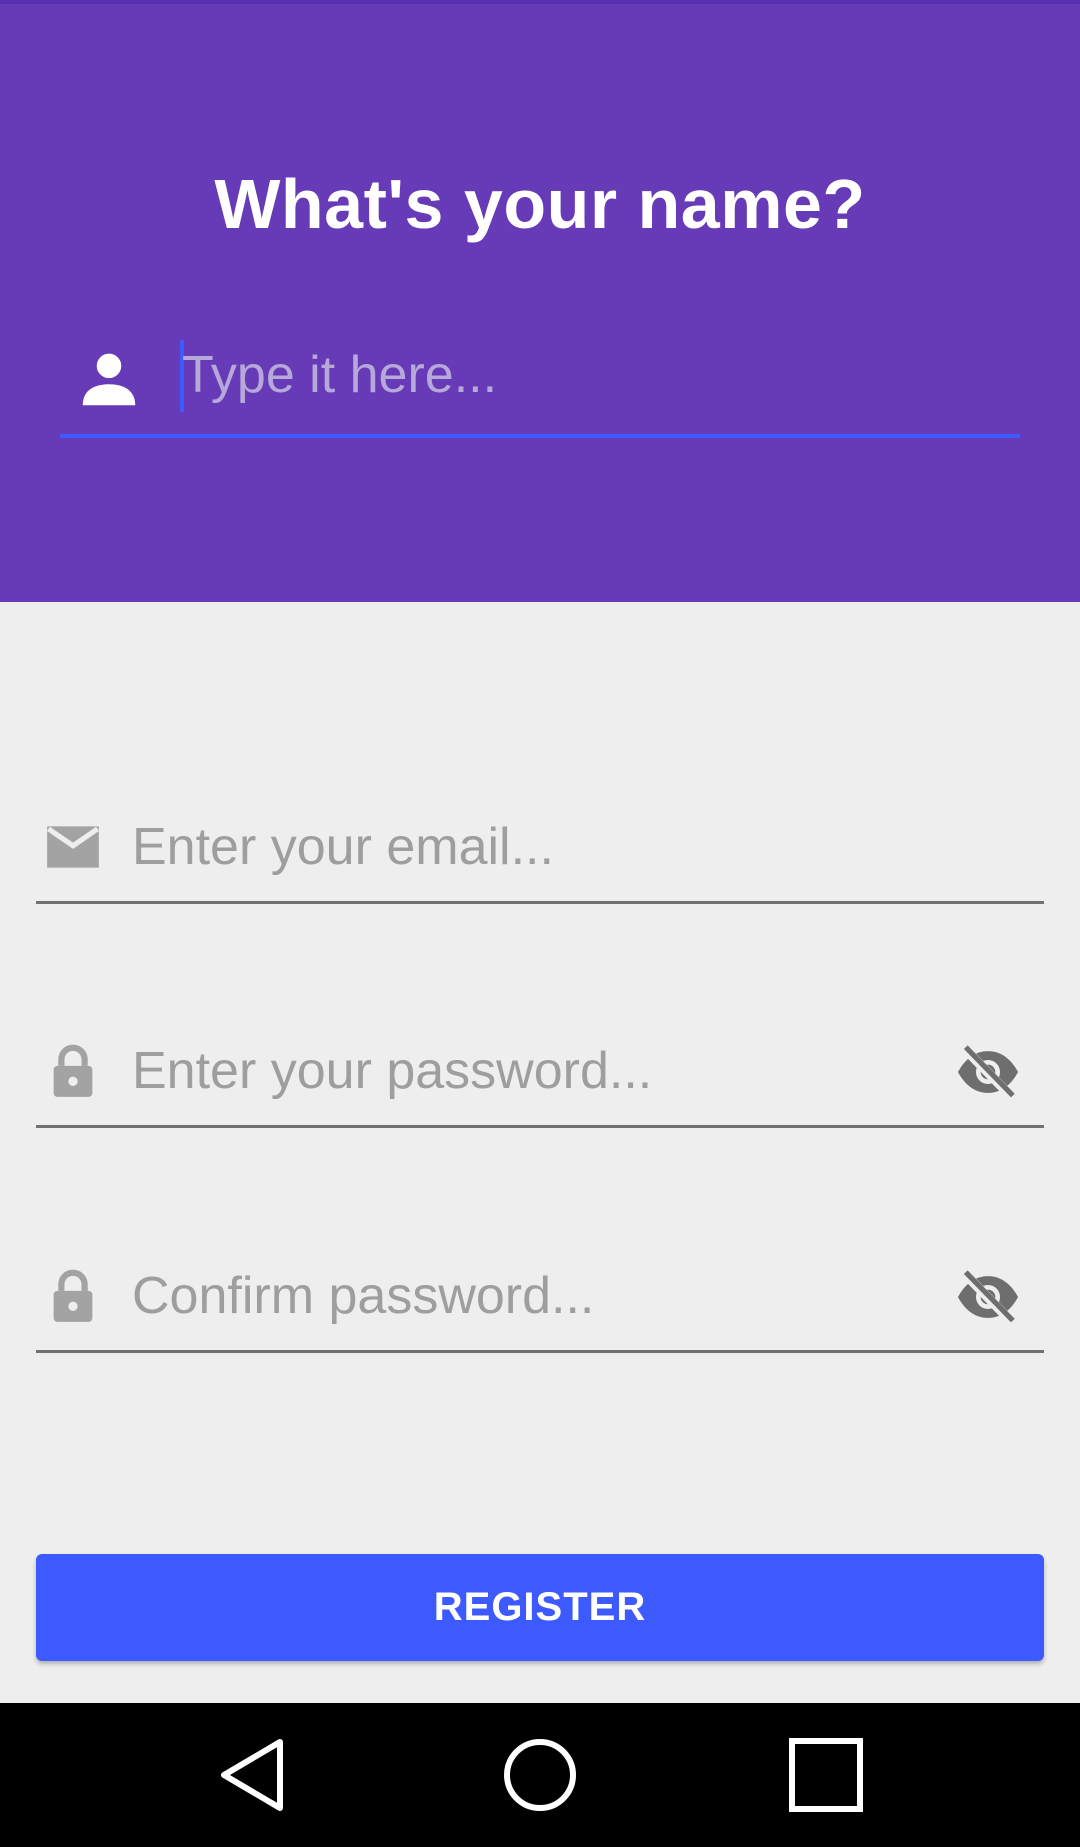  I want to click on page-title: What's your name?, so click(540, 204).